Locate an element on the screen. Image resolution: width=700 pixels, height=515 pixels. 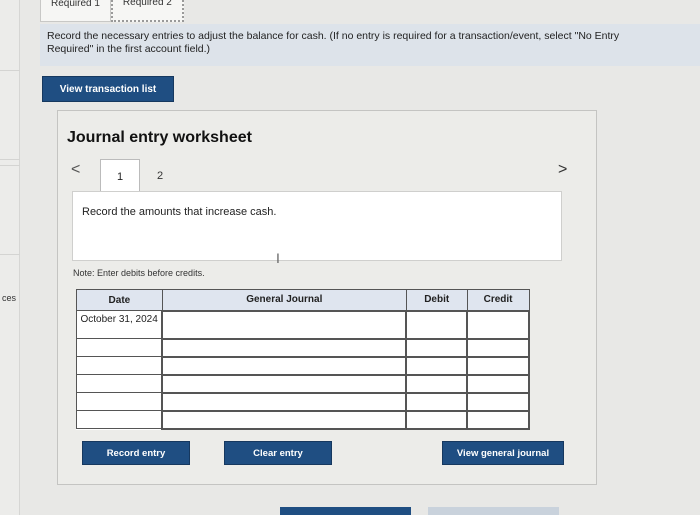
bottom-nav-button-secondary is located at coordinates (493, 511).